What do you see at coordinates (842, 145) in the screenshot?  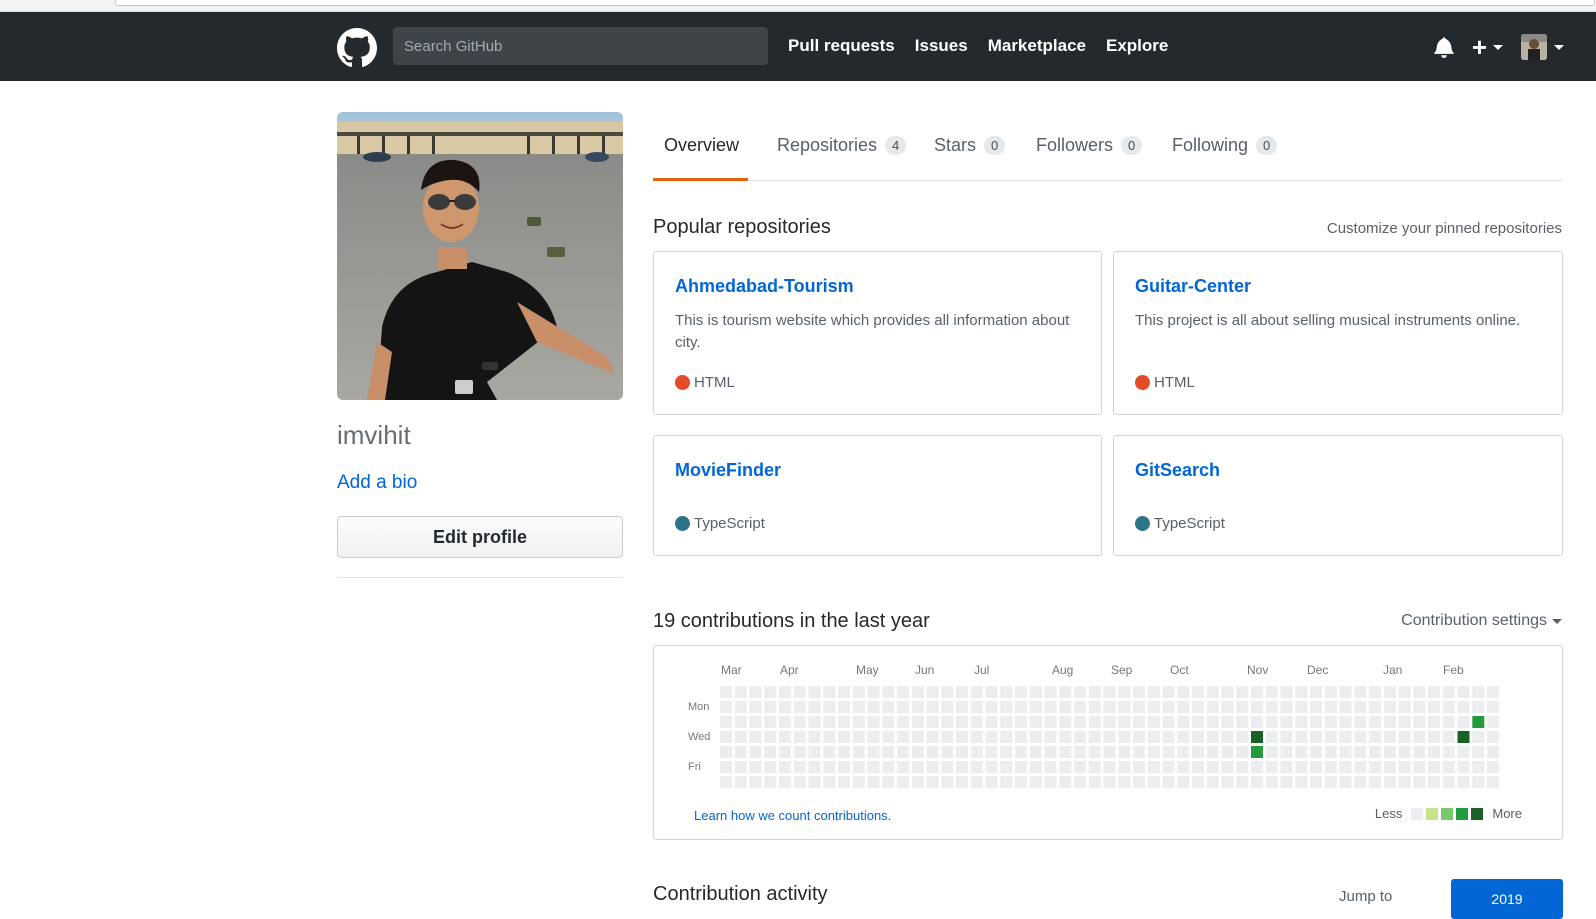 I see `tab-repositories: Repositories 4` at bounding box center [842, 145].